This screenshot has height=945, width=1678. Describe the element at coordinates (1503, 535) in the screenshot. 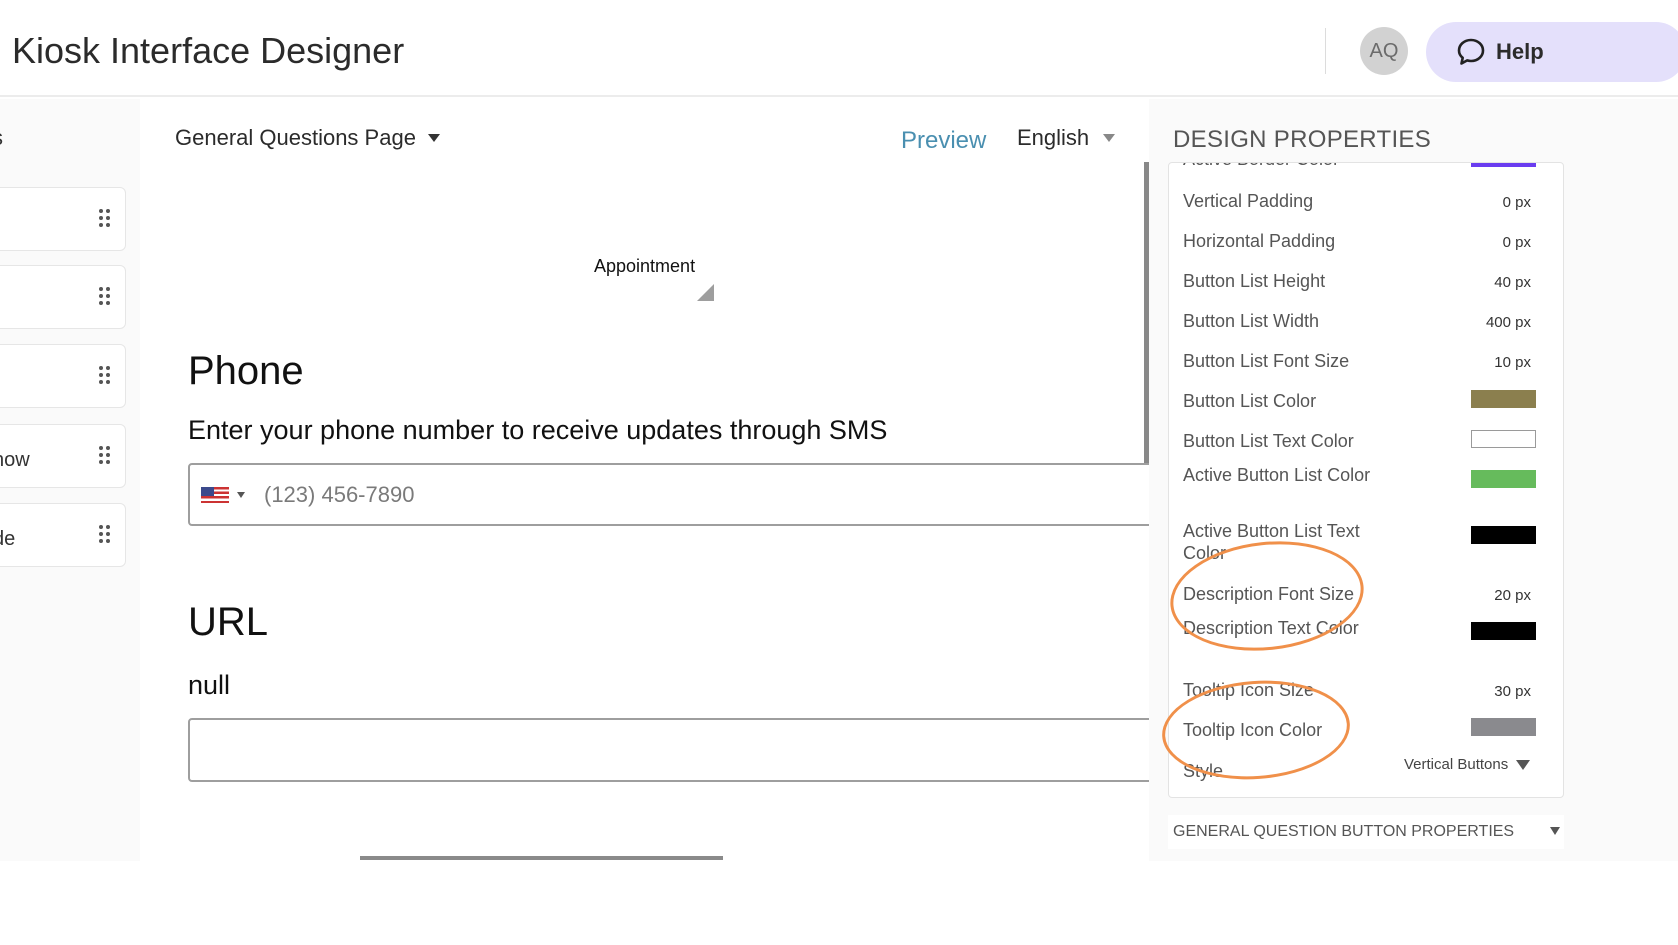

I see `active-button-list-text-color-swatch` at that location.